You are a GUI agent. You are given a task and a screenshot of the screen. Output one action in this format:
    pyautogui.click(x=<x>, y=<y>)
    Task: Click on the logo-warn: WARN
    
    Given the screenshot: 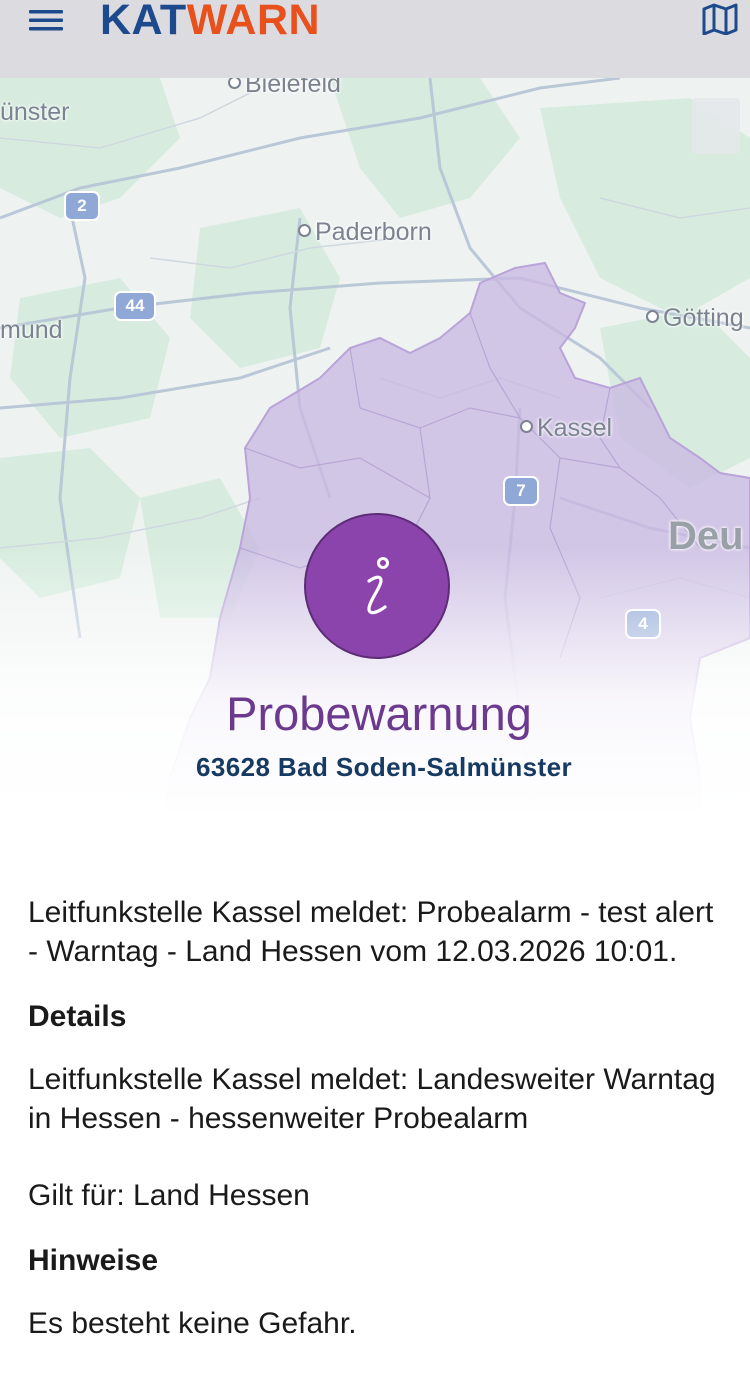 What is the action you would take?
    pyautogui.click(x=253, y=22)
    